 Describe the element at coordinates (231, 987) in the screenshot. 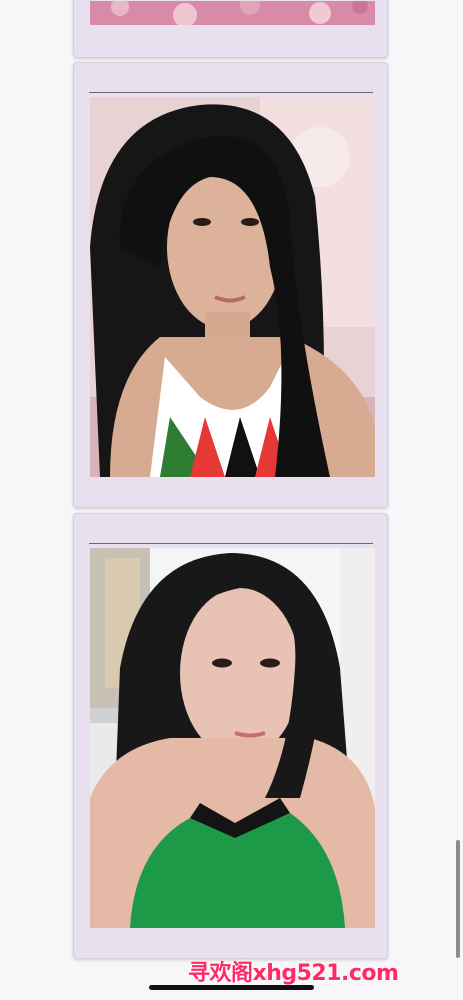

I see `home-indicator` at that location.